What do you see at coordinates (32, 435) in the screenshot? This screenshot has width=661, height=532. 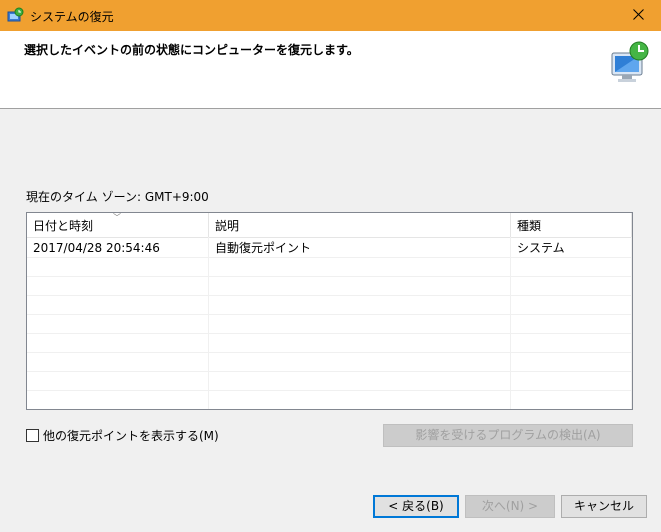 I see `show-more-checkbox` at bounding box center [32, 435].